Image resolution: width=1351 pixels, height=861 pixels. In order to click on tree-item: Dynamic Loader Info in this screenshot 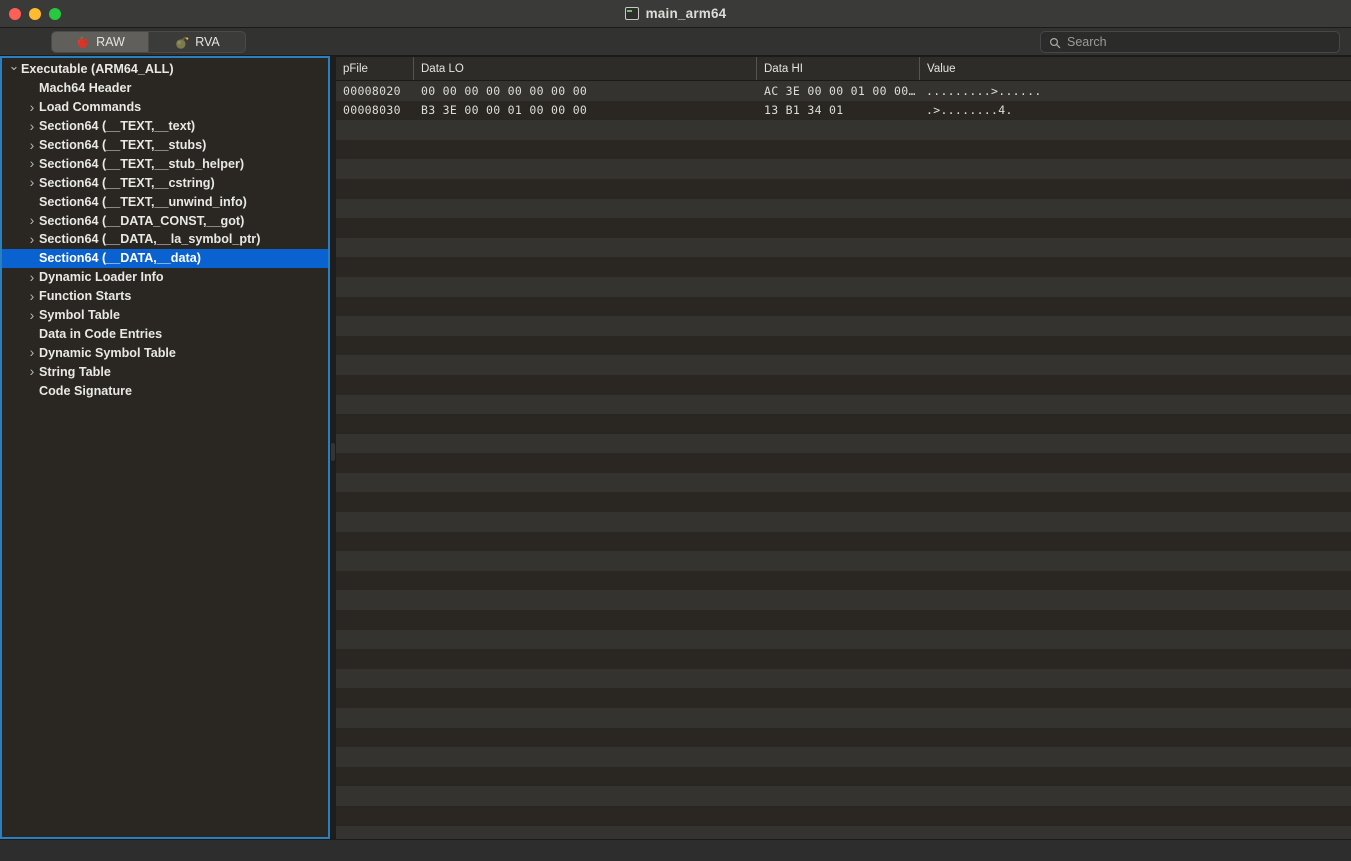, I will do `click(165, 277)`.